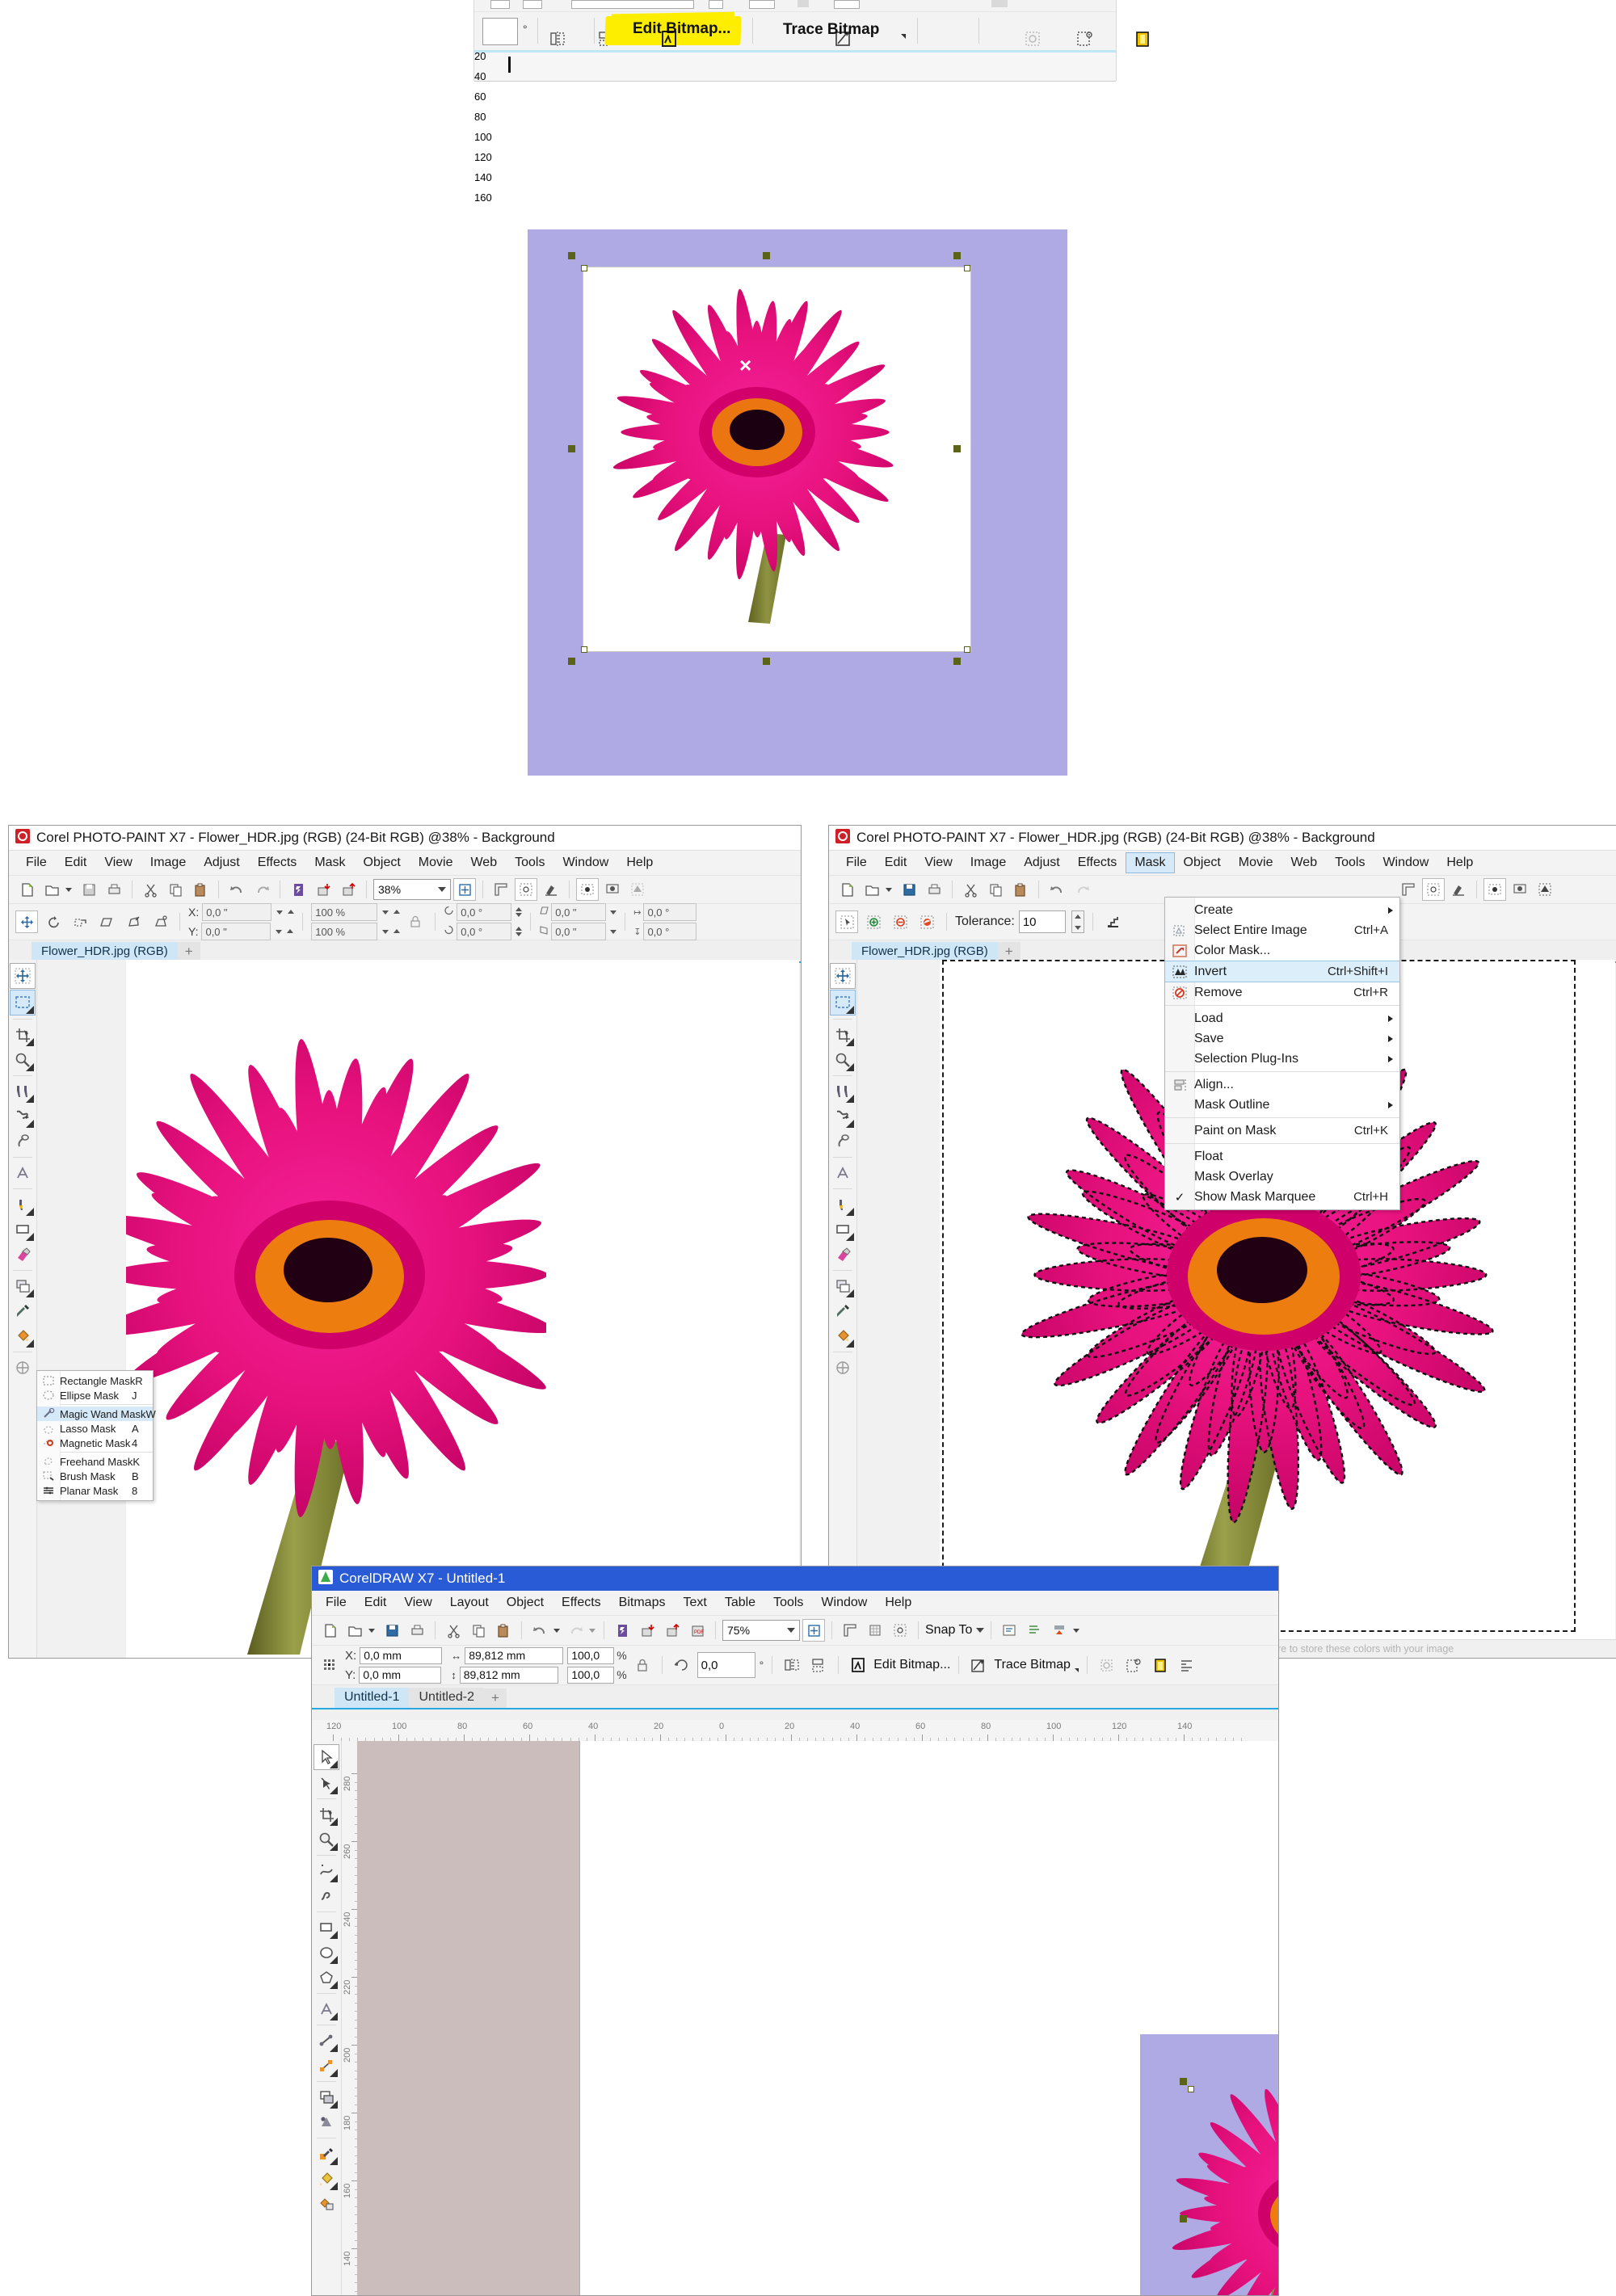 The width and height of the screenshot is (1616, 2296). What do you see at coordinates (642, 1665) in the screenshot?
I see `lock-ratio-icon` at bounding box center [642, 1665].